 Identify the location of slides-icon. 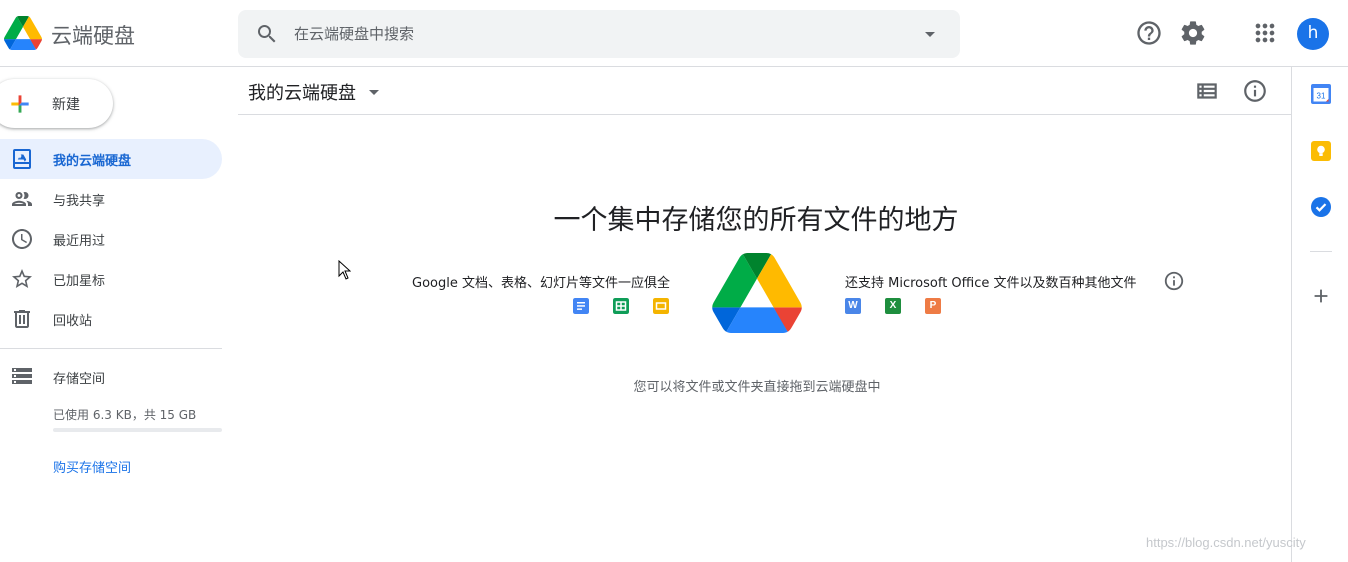
(661, 306).